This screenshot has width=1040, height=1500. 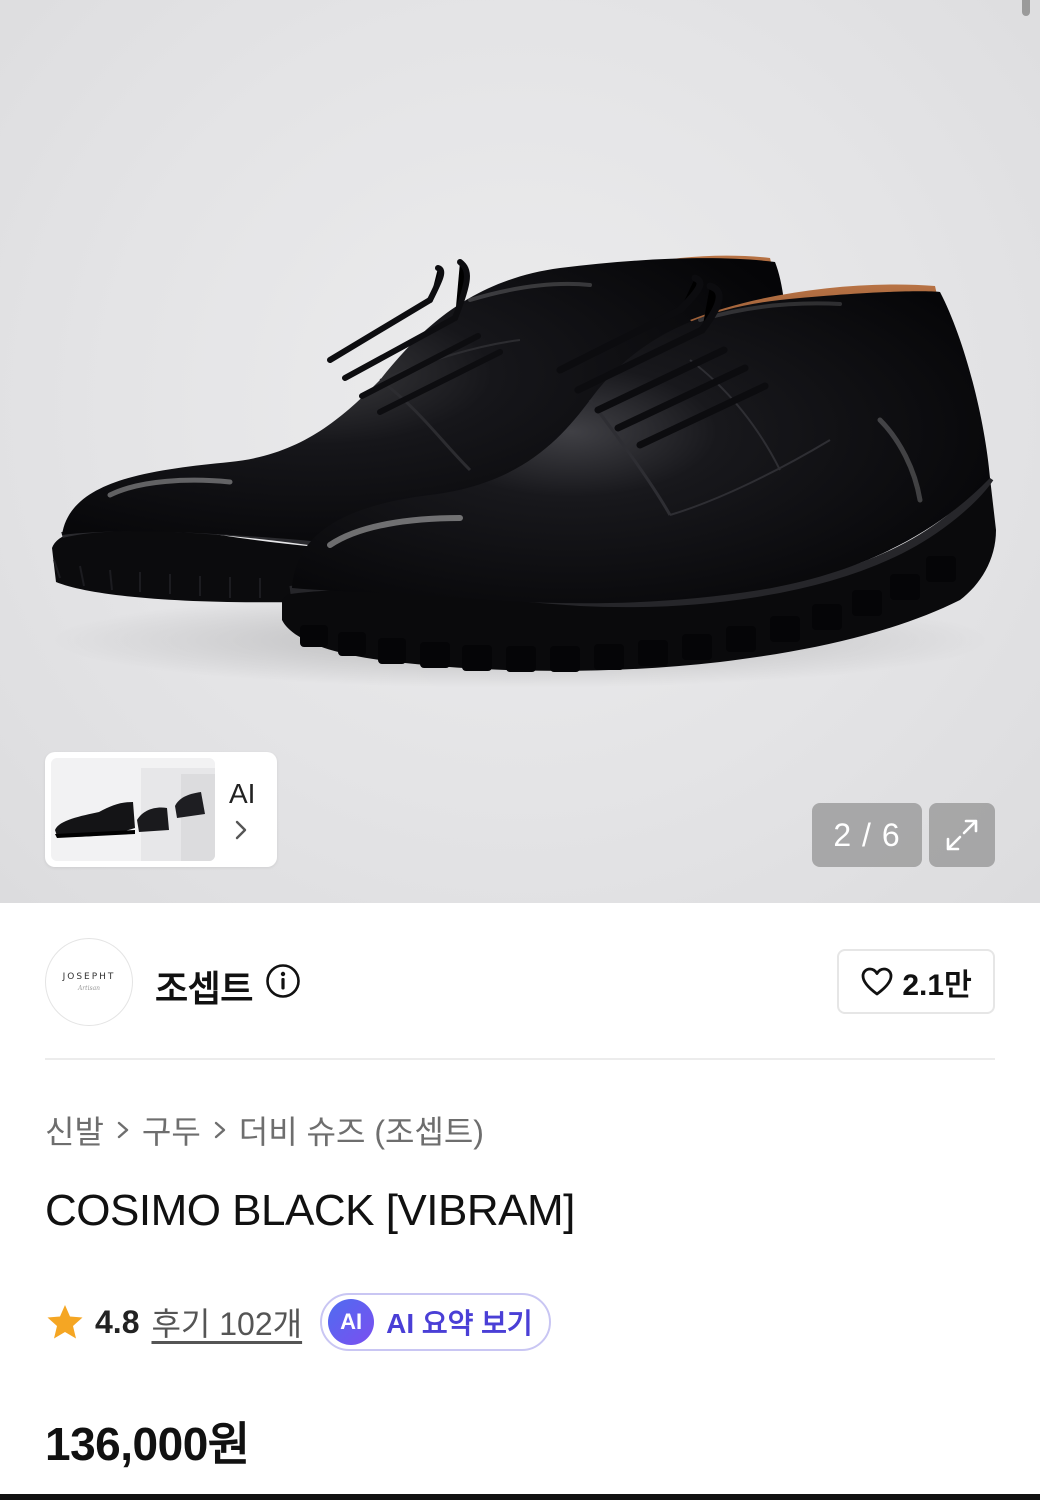 I want to click on rating-value: 4.8, so click(x=117, y=1321).